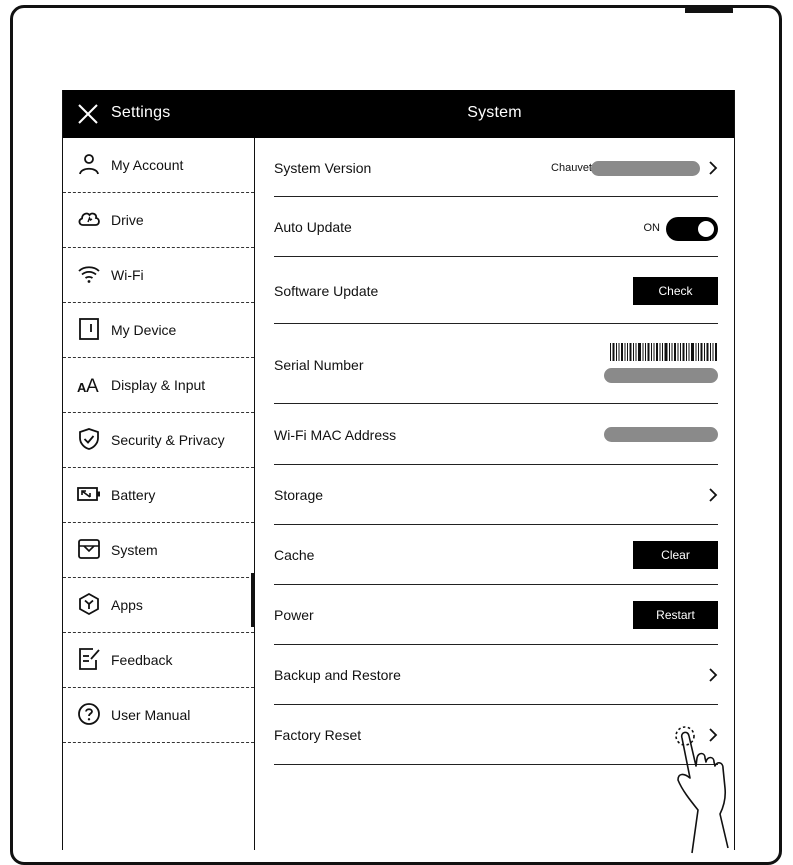  What do you see at coordinates (496, 290) in the screenshot?
I see `row-software-update: Software Update Check` at bounding box center [496, 290].